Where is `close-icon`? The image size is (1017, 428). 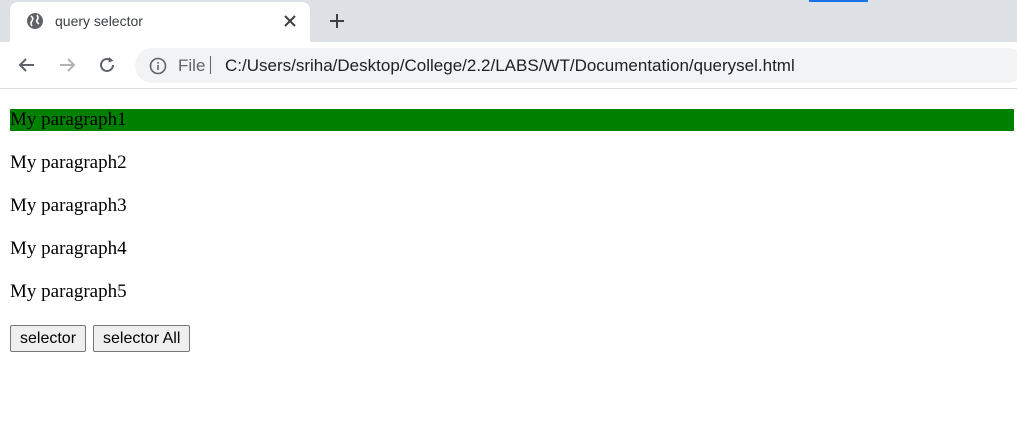
close-icon is located at coordinates (290, 21).